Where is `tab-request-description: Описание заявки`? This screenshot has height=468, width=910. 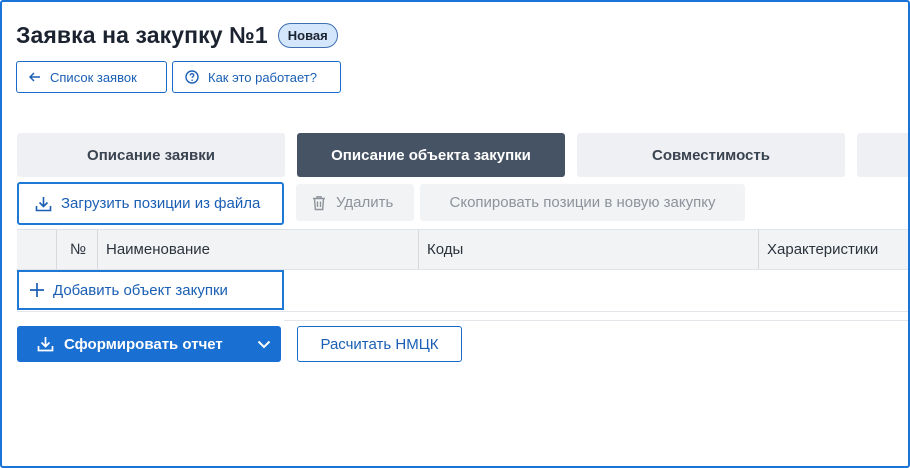 tab-request-description: Описание заявки is located at coordinates (151, 155).